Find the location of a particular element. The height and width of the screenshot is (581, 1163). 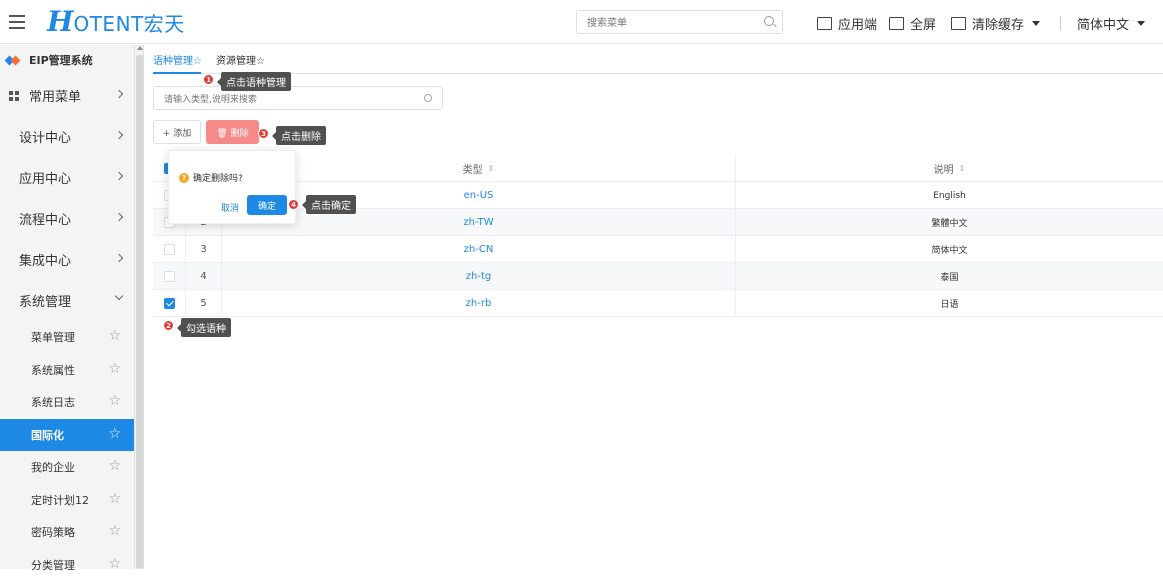

step-tooltip: 点击确定 is located at coordinates (331, 204).